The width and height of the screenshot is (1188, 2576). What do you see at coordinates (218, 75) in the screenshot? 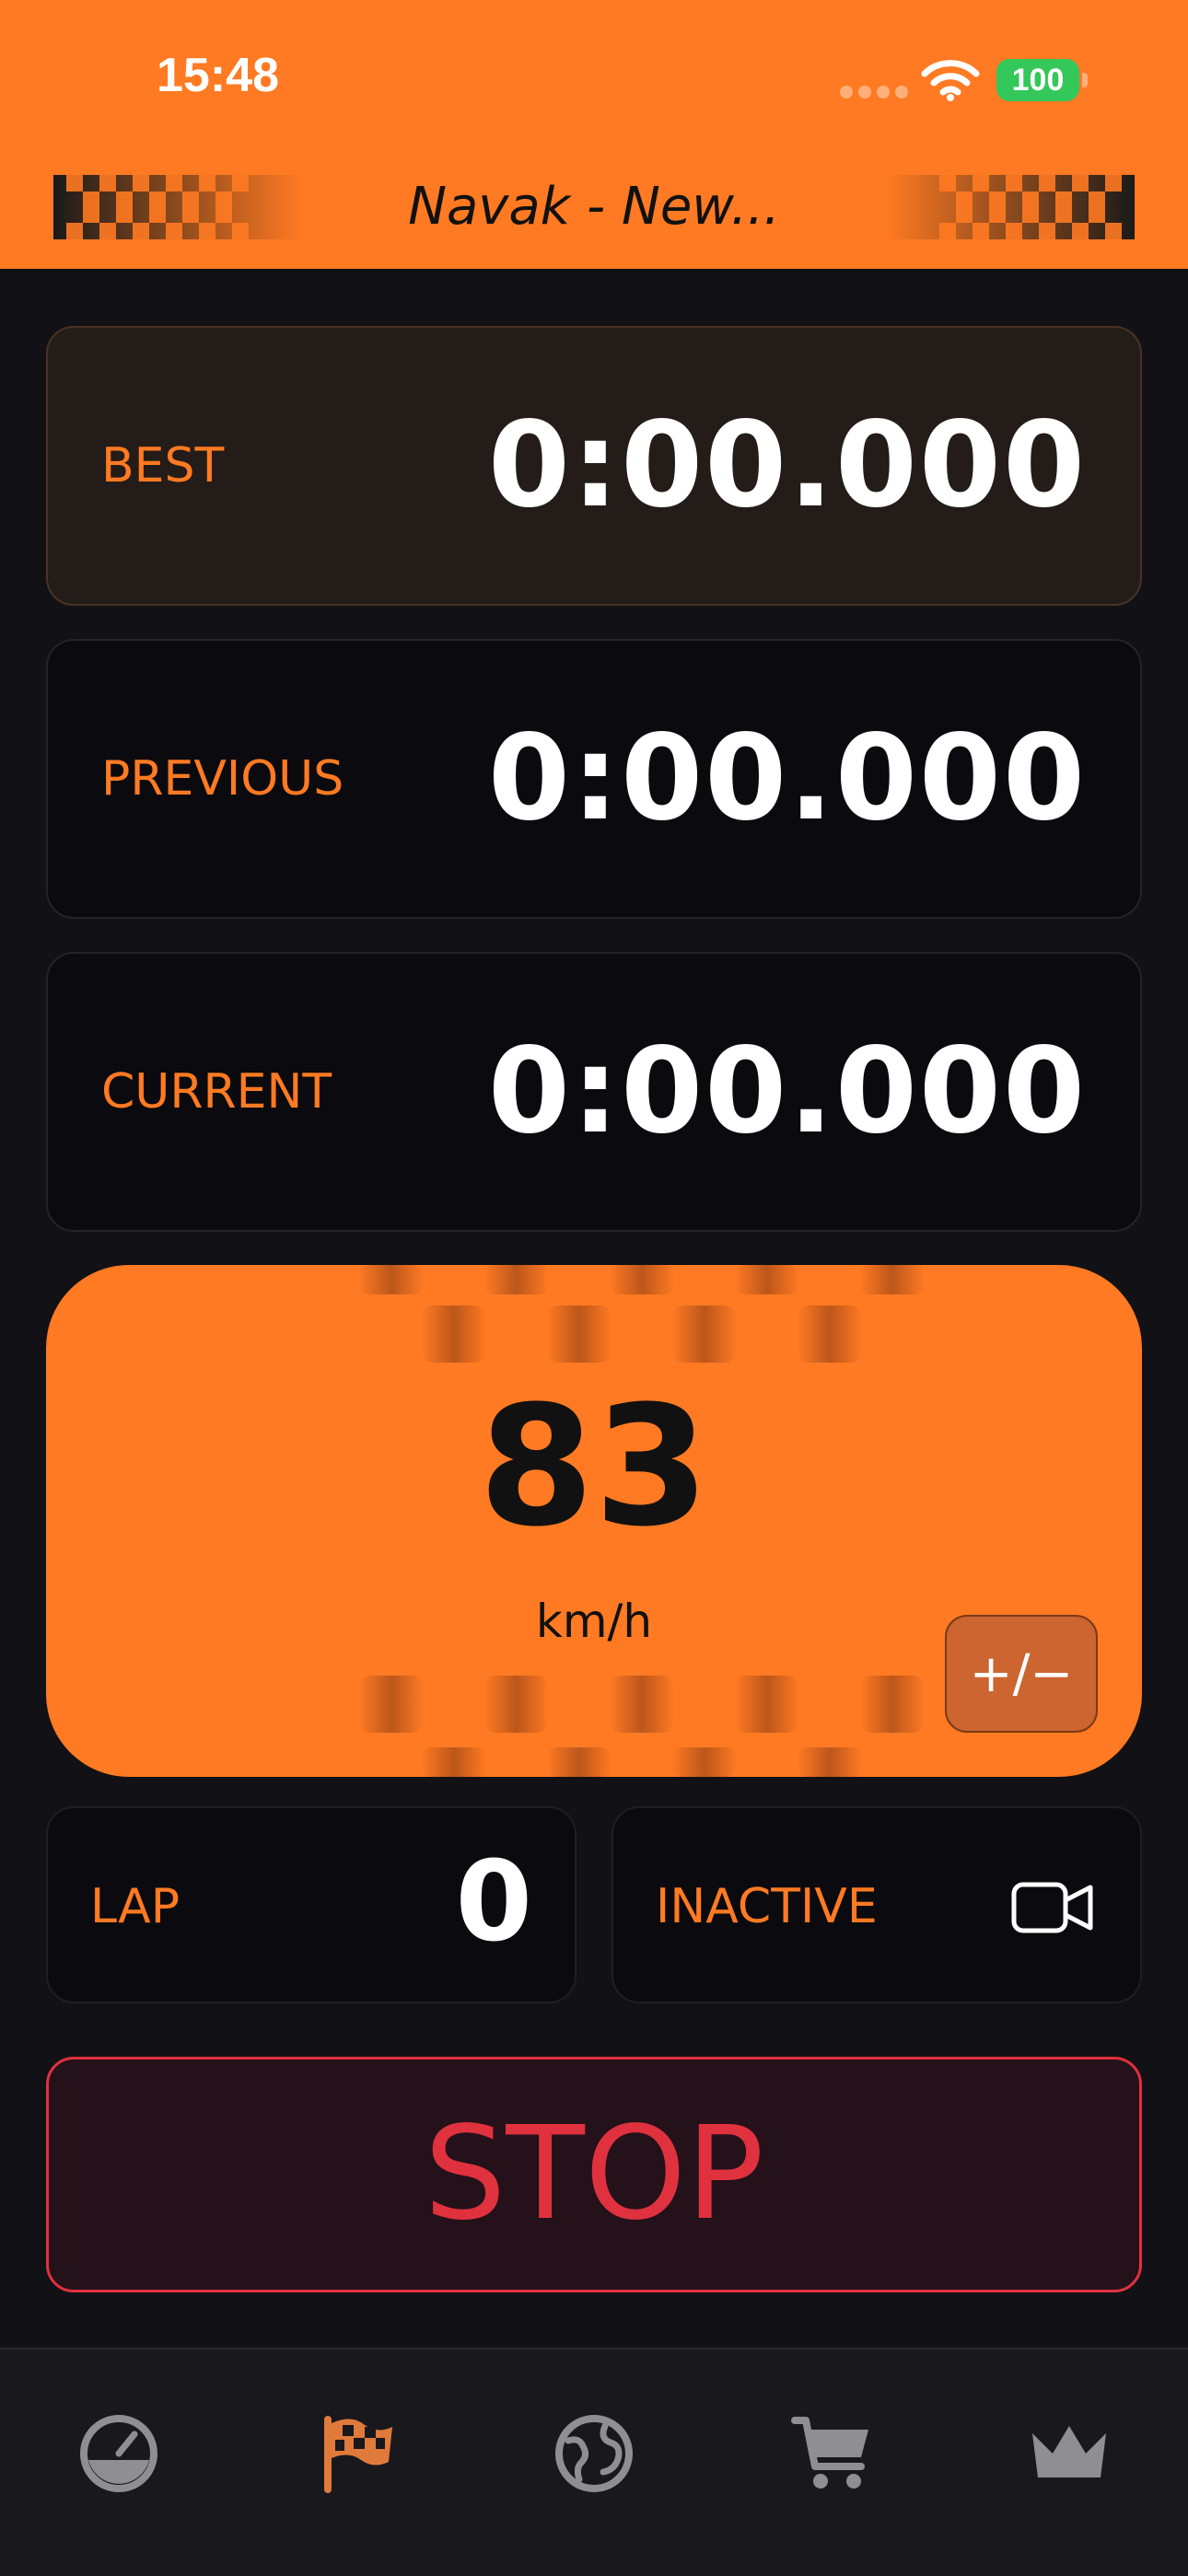
I see `status-time: 15:48` at bounding box center [218, 75].